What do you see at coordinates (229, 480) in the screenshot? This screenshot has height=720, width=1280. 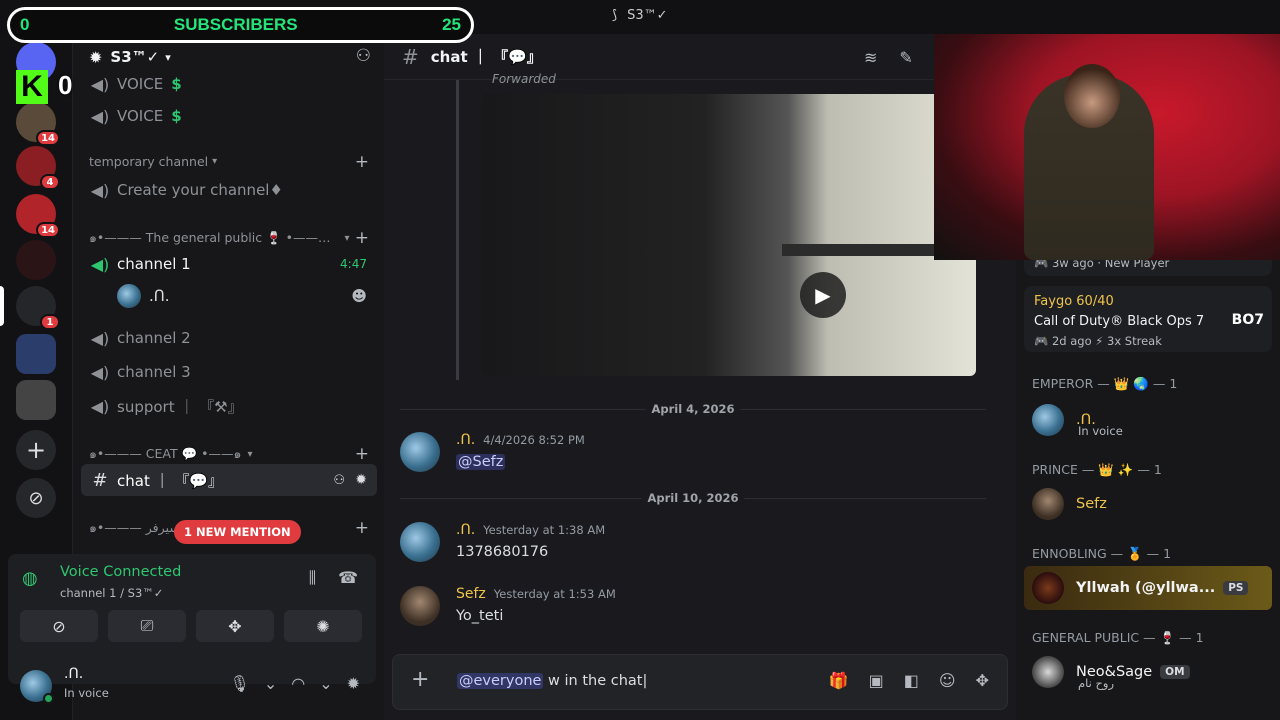 I see `channel-chat: # chat ｜ 『💬』 ⚇ ✹` at bounding box center [229, 480].